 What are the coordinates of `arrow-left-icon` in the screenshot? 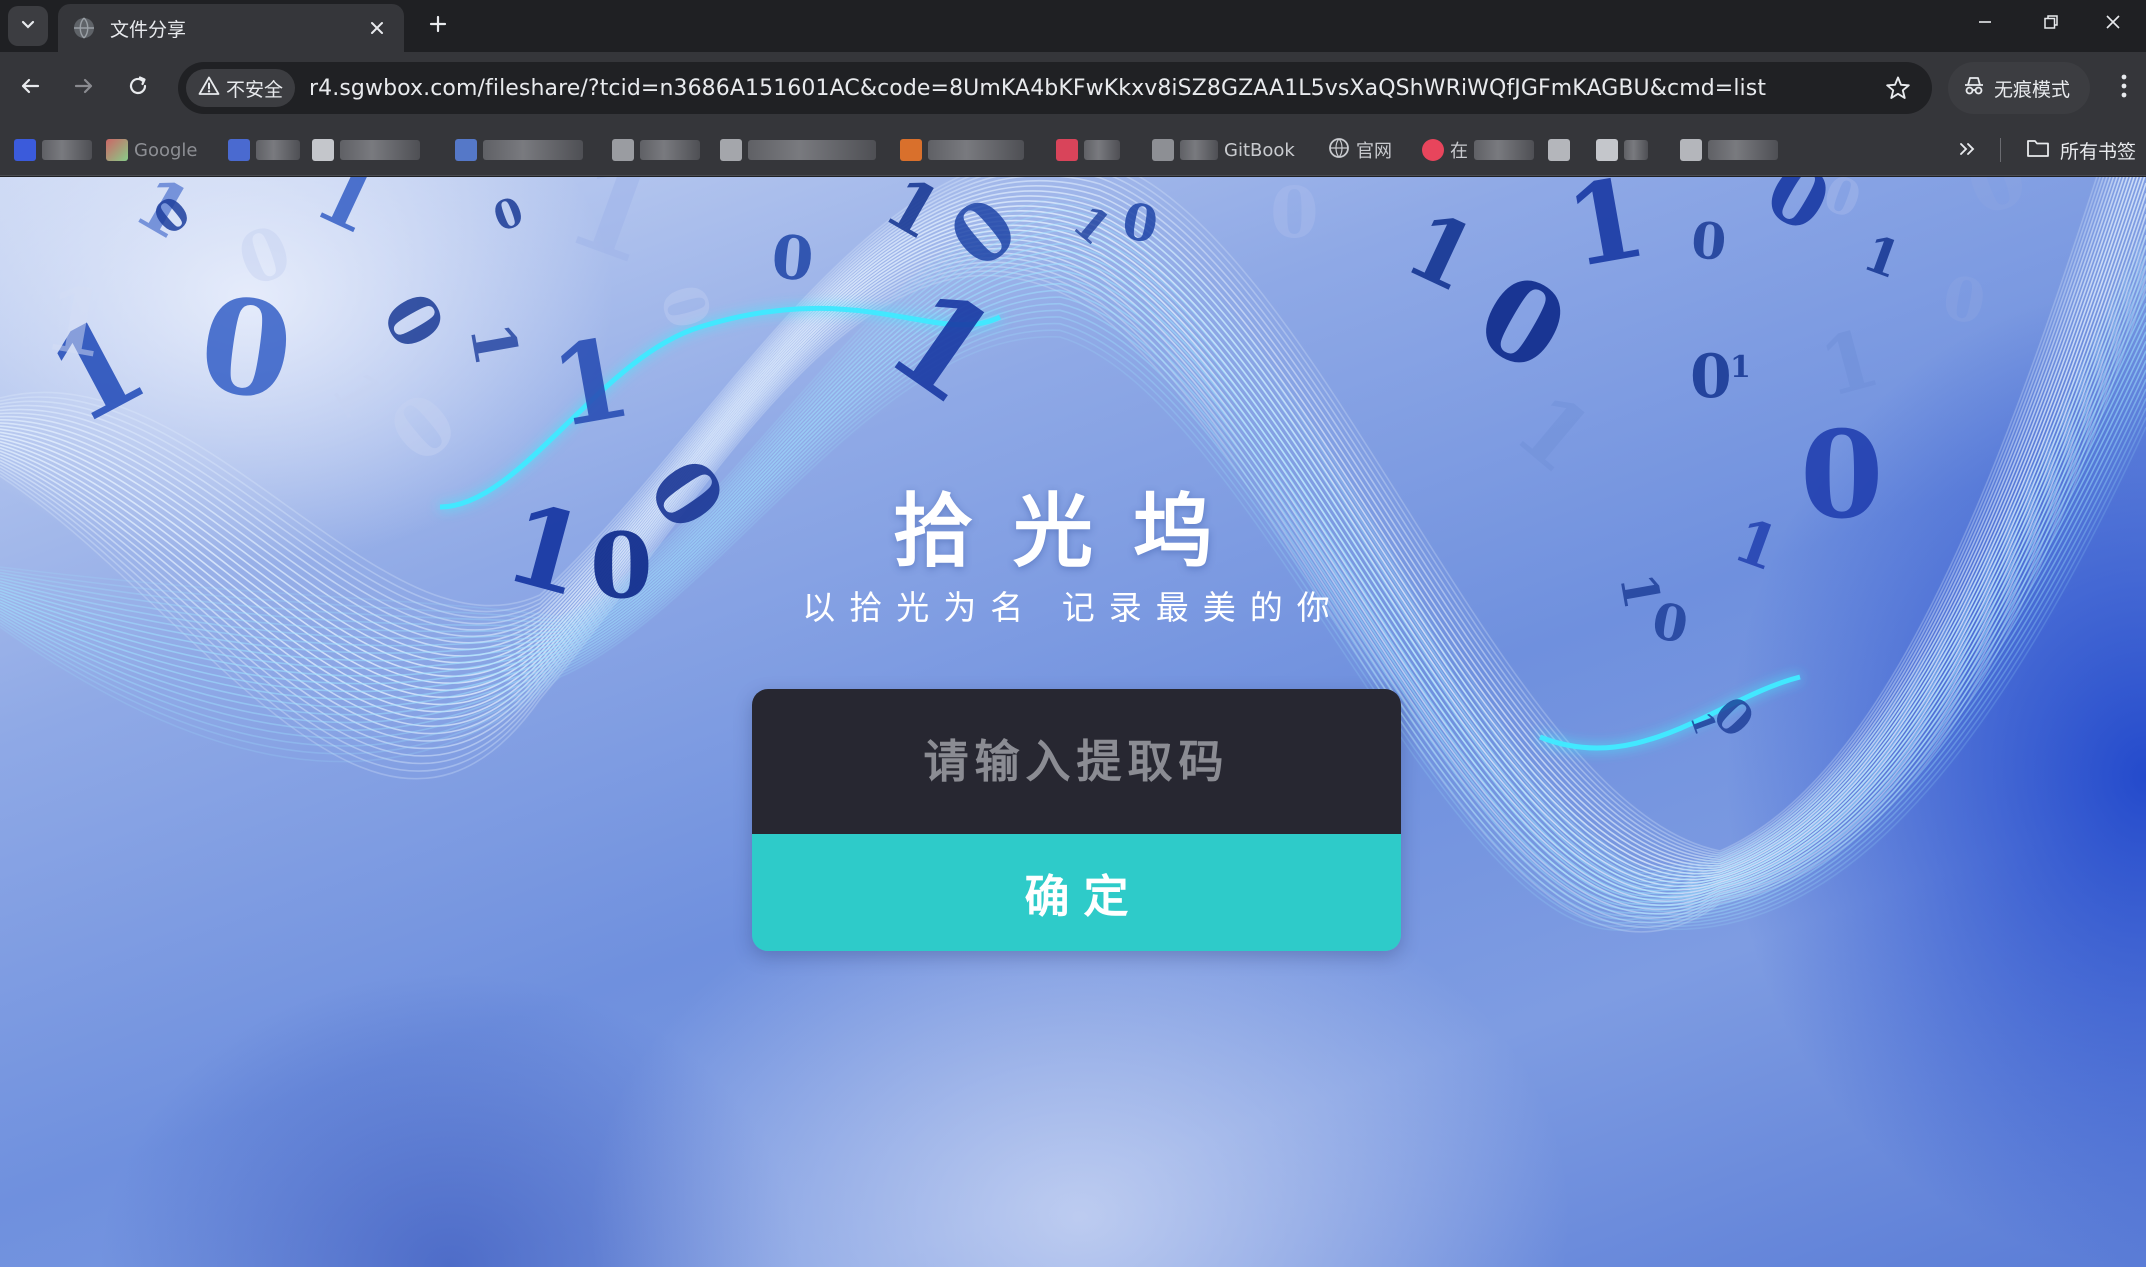 It's located at (30, 88).